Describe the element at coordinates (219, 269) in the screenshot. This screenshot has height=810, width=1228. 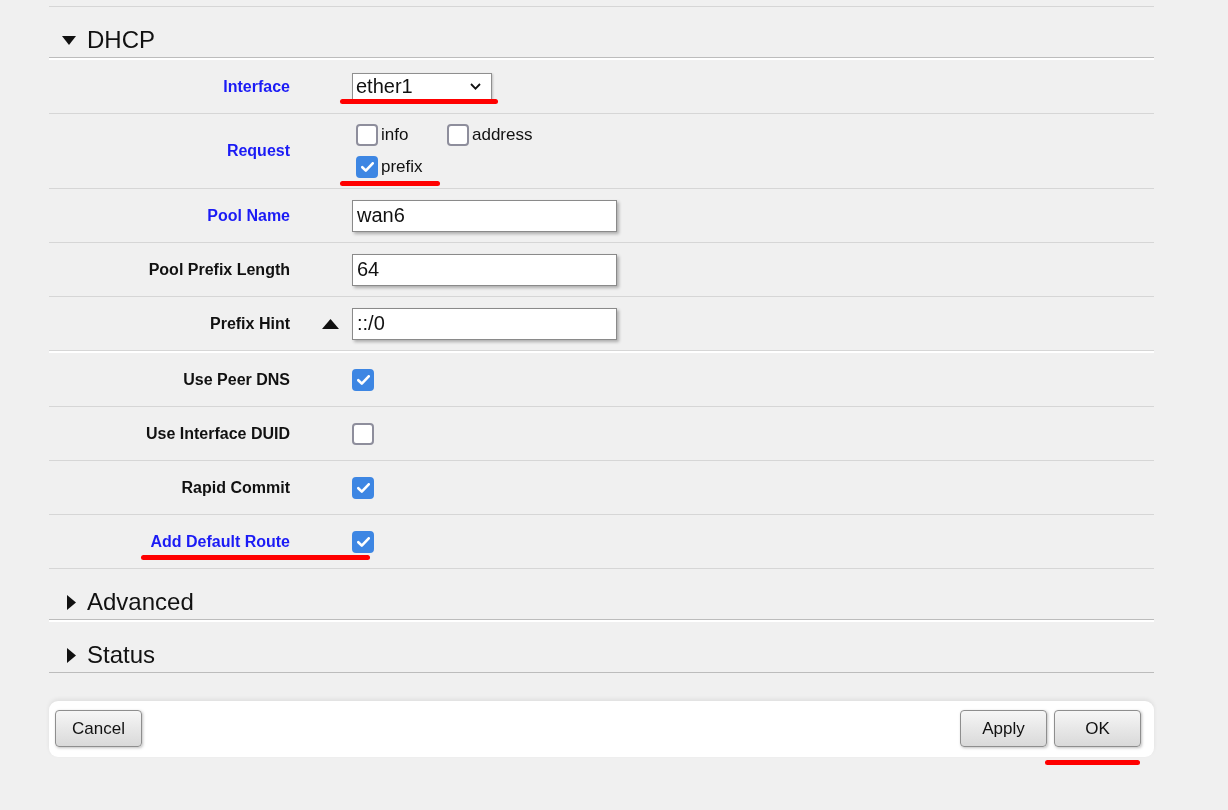
I see `field-label: Pool Prefix Length` at that location.